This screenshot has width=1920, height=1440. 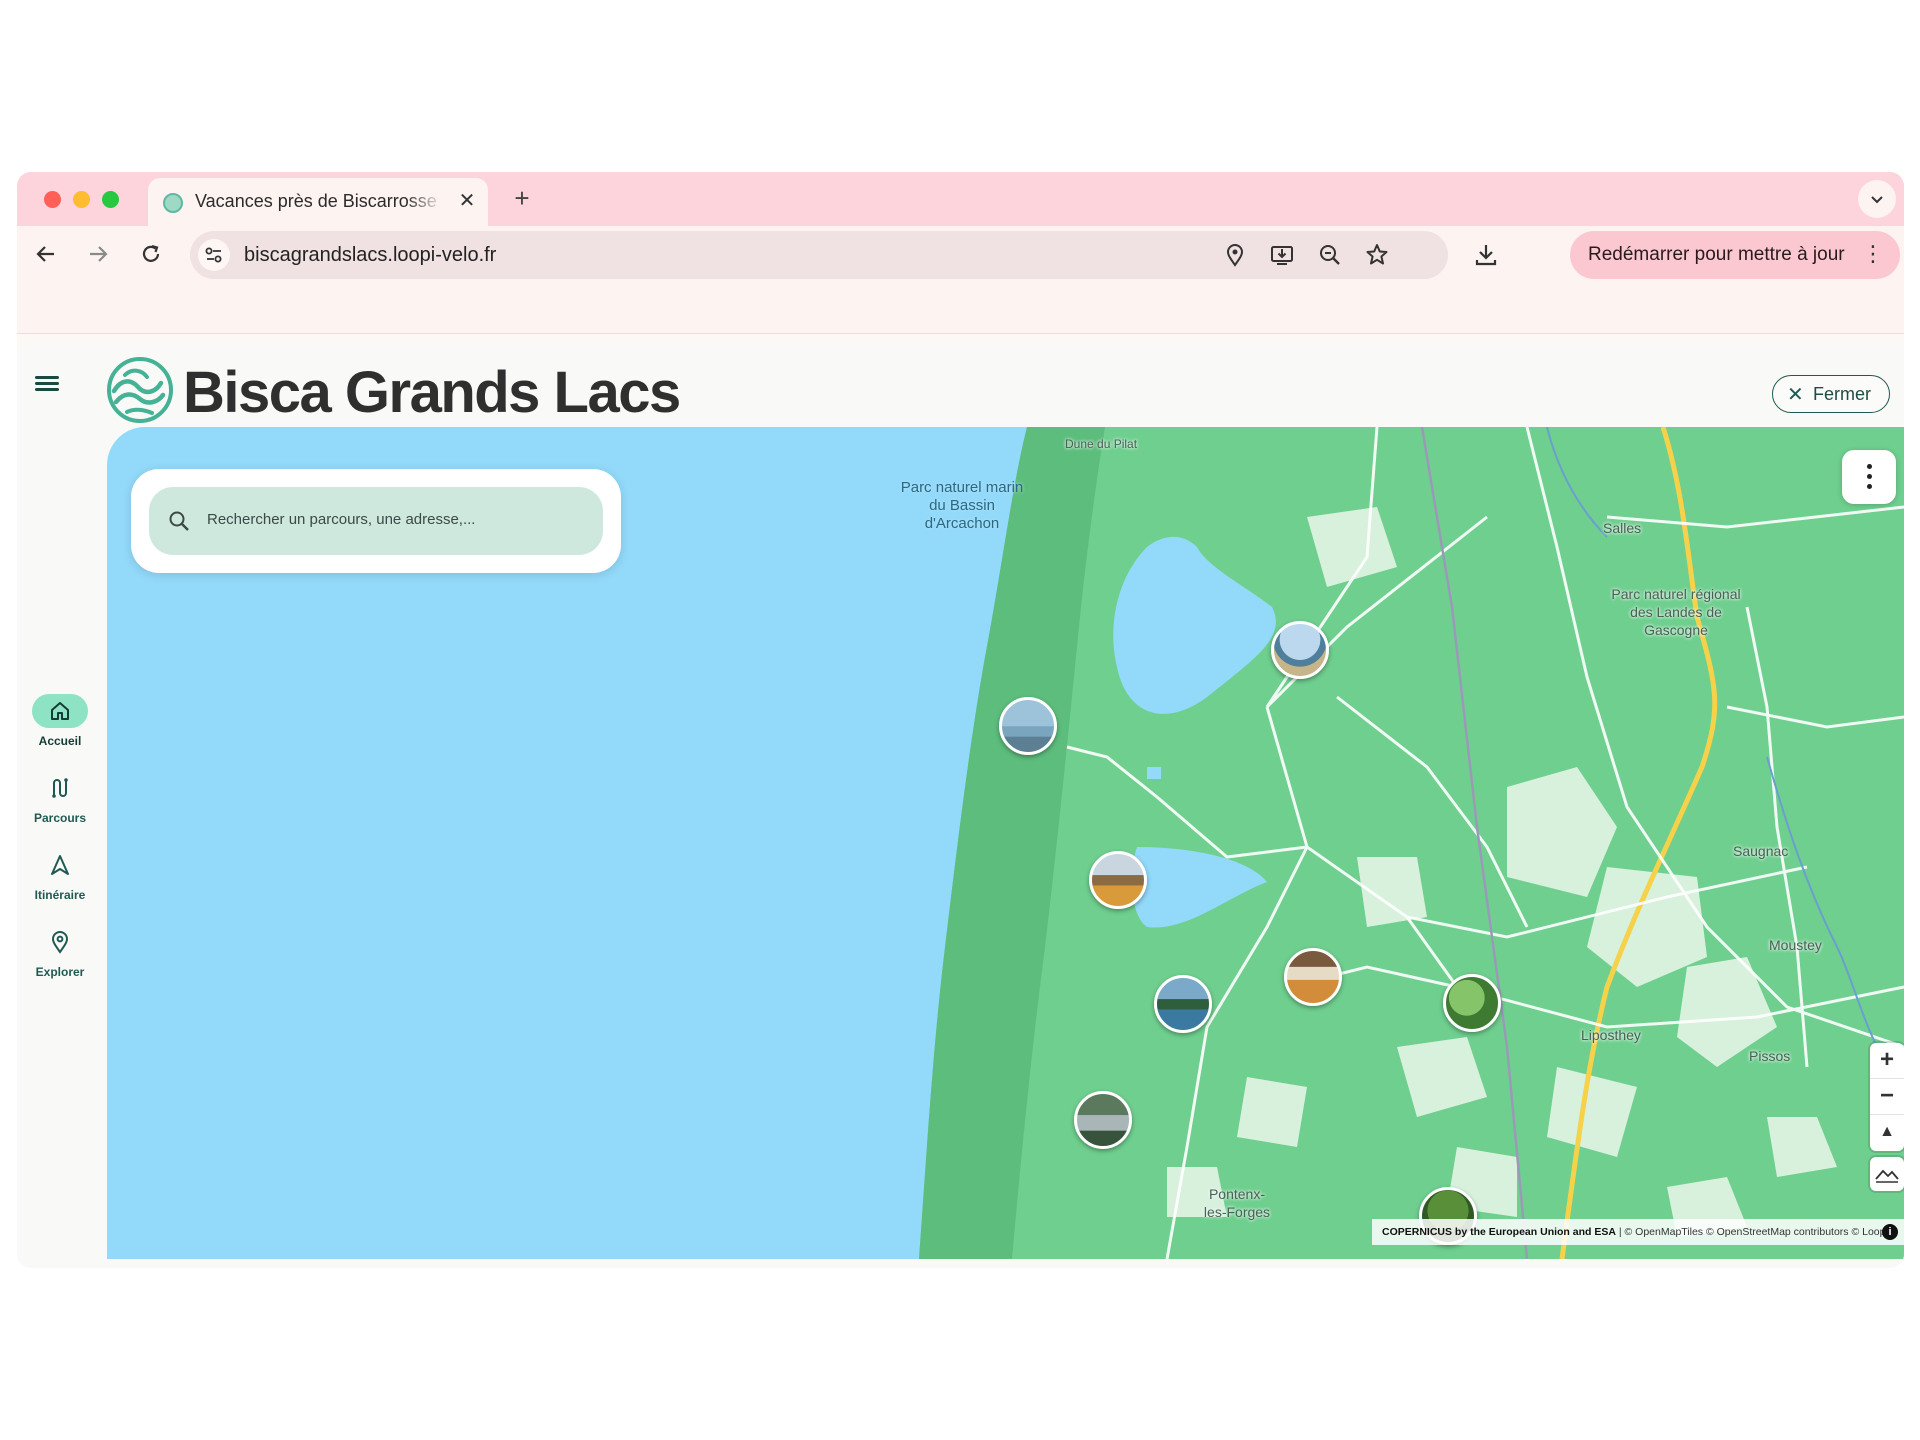 What do you see at coordinates (60, 865) in the screenshot?
I see `navigation-icon` at bounding box center [60, 865].